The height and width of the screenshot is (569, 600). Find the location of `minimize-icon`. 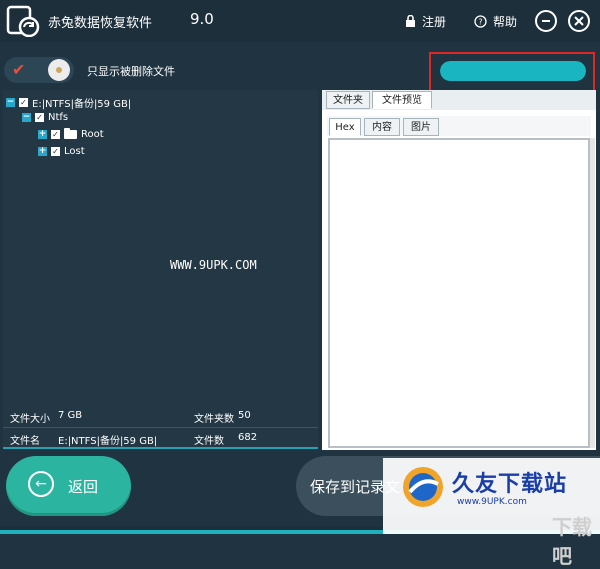

minimize-icon is located at coordinates (546, 21).